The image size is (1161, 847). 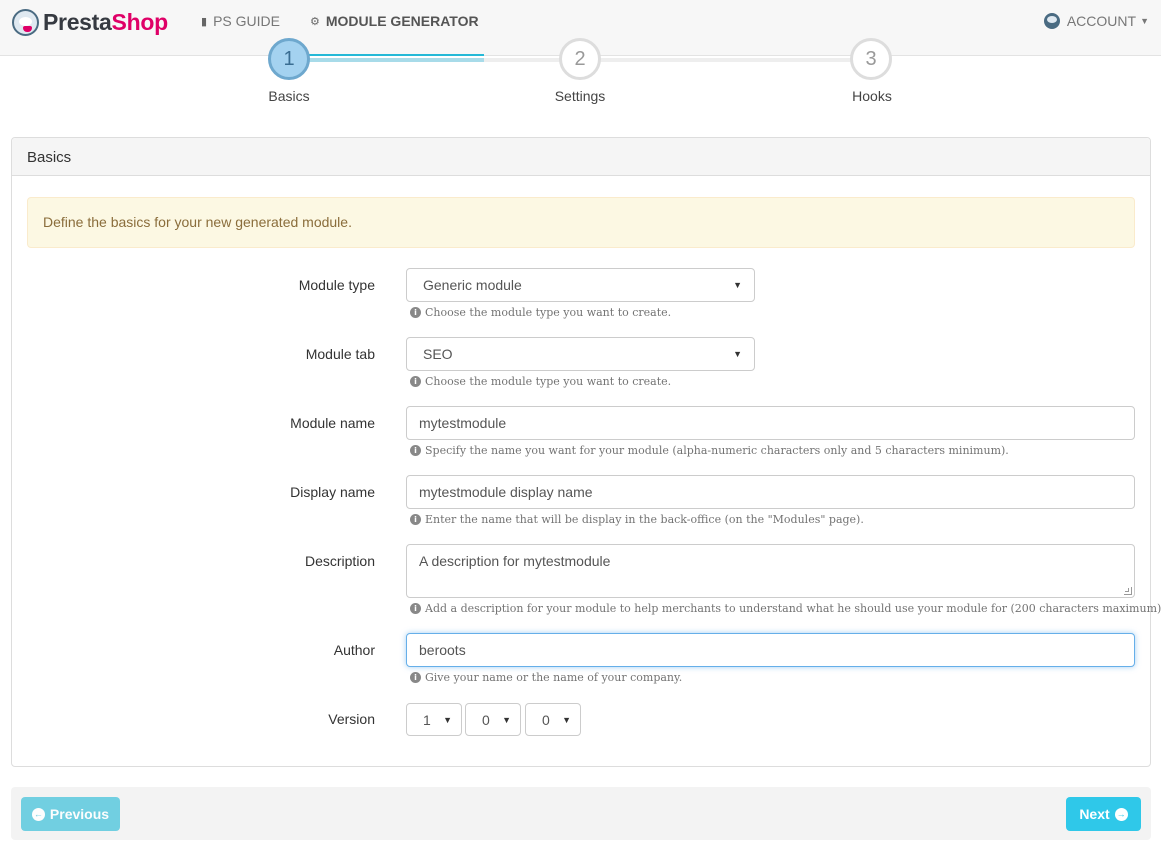 I want to click on version-patch-select: 0 ▼, so click(x=553, y=719).